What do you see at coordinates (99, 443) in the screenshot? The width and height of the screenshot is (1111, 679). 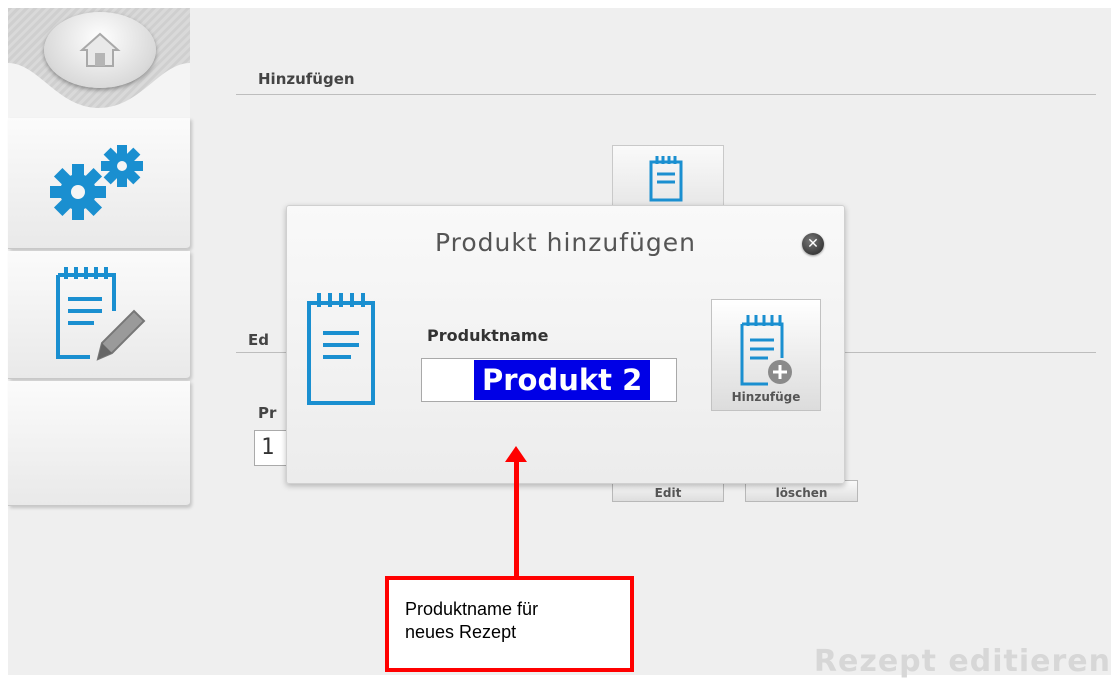 I see `sidebar-item-empty` at bounding box center [99, 443].